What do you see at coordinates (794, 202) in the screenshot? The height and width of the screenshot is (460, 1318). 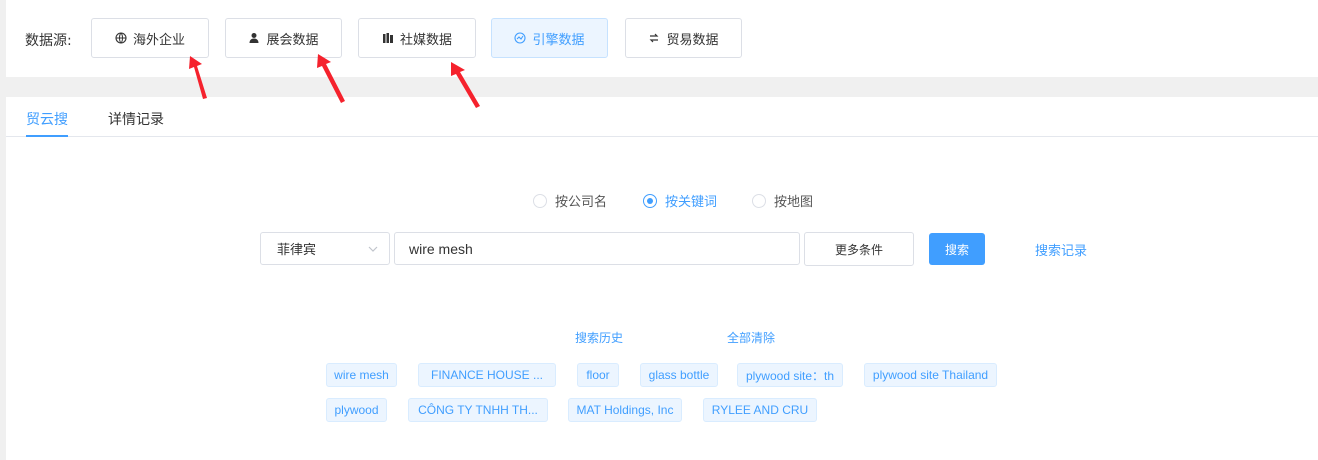 I see `radio-label: 按地图` at bounding box center [794, 202].